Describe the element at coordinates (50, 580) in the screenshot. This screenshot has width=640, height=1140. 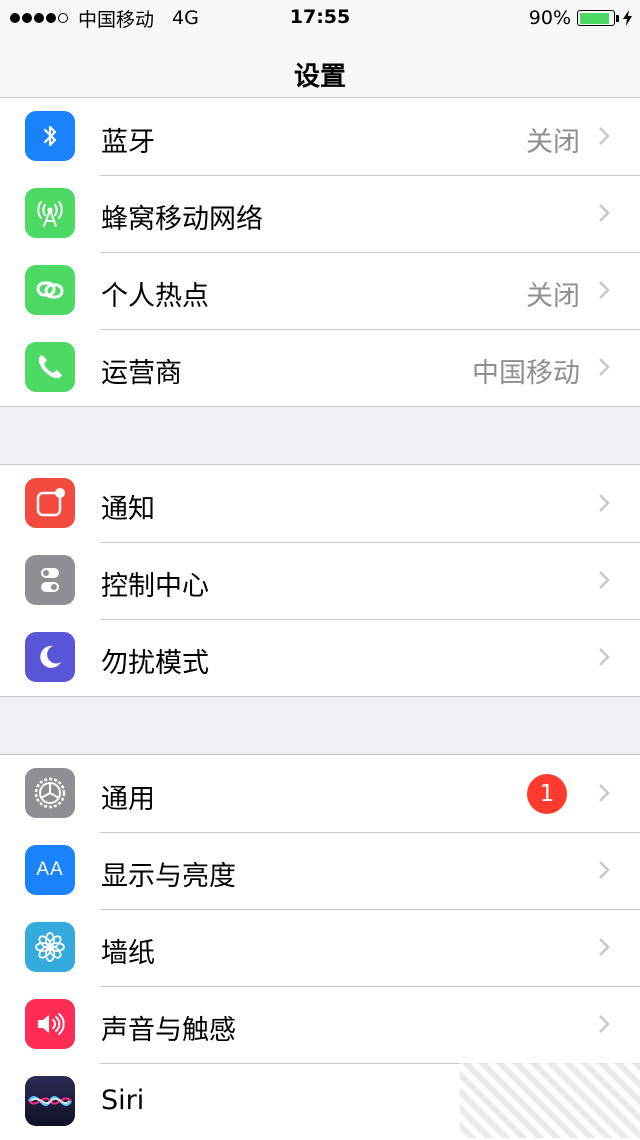
I see `control-center-icon` at that location.